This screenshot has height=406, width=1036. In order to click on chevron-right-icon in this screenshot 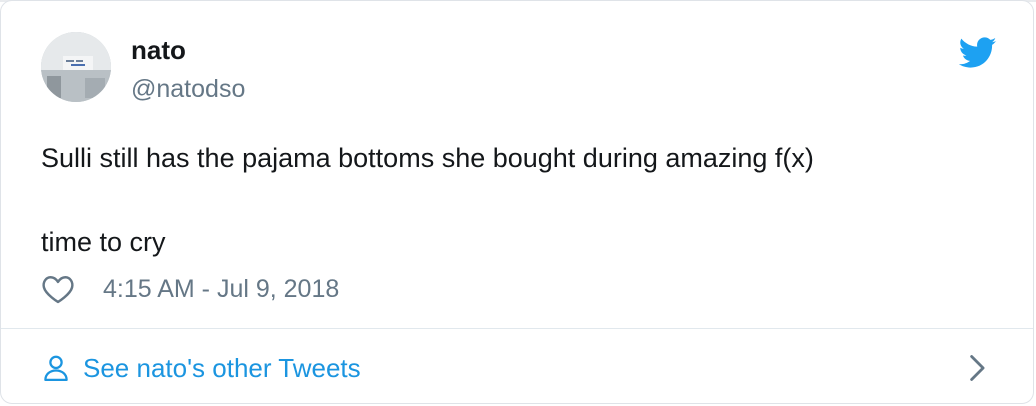, I will do `click(978, 368)`.